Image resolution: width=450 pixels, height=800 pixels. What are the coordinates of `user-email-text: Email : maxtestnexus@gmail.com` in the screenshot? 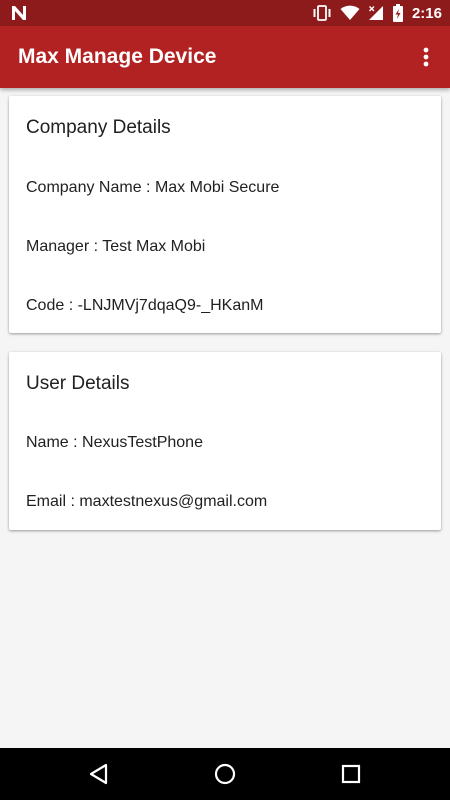 It's located at (147, 501).